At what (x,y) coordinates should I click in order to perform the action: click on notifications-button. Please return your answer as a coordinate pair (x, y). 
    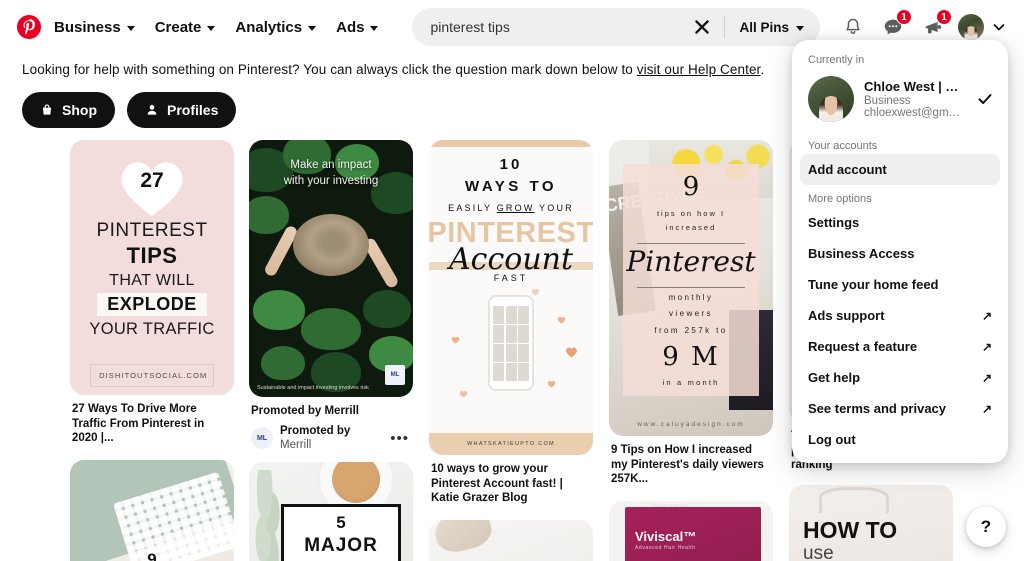
    Looking at the image, I should click on (853, 27).